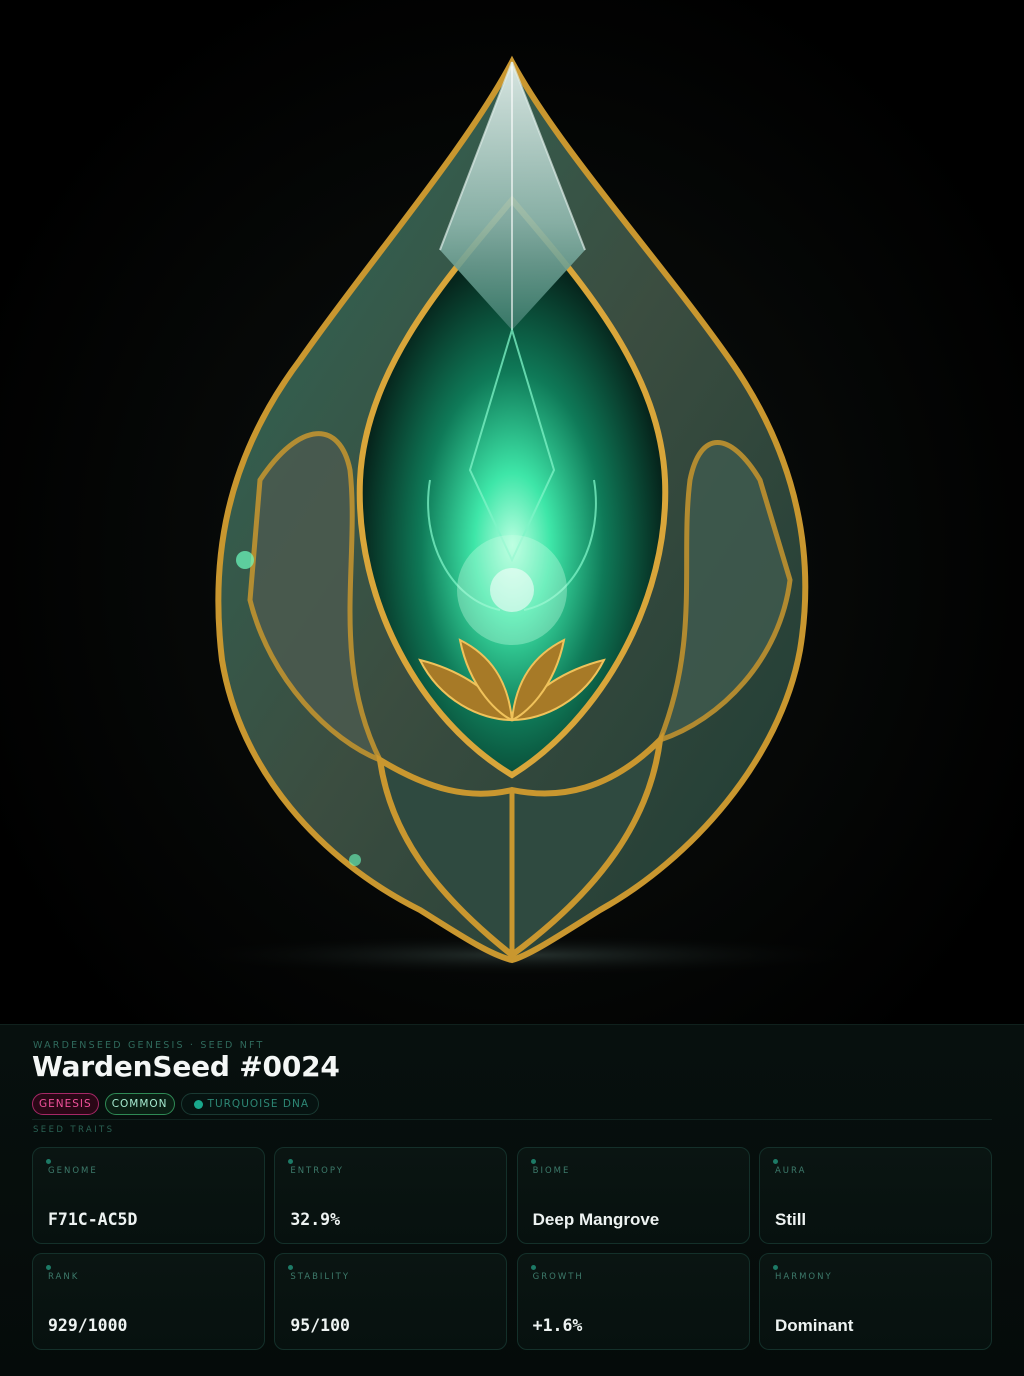 The height and width of the screenshot is (1376, 1024). What do you see at coordinates (551, 1171) in the screenshot?
I see `trait-label: BIOME` at bounding box center [551, 1171].